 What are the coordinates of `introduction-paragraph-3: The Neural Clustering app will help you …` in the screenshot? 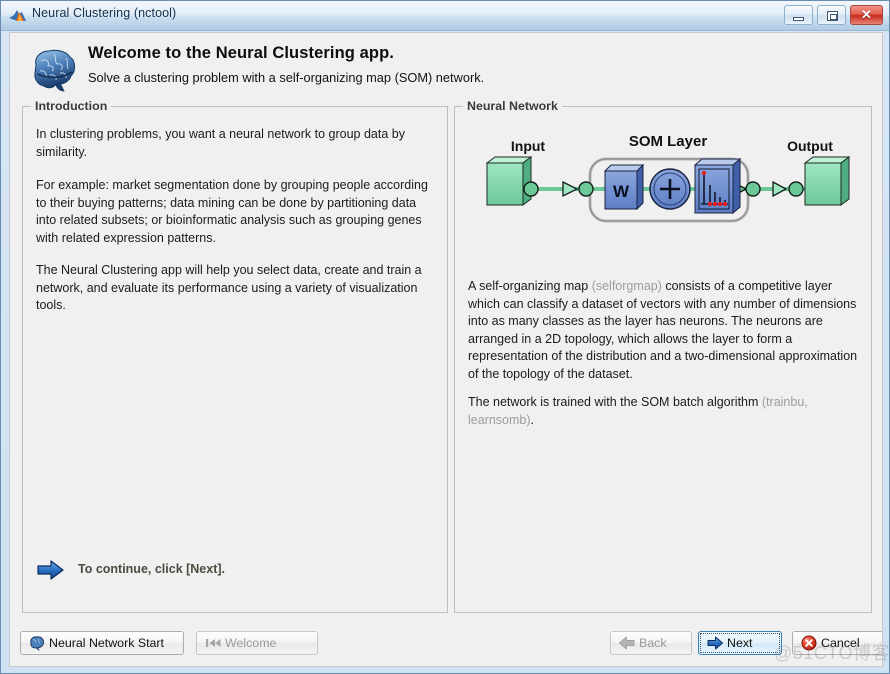 It's located at (229, 288).